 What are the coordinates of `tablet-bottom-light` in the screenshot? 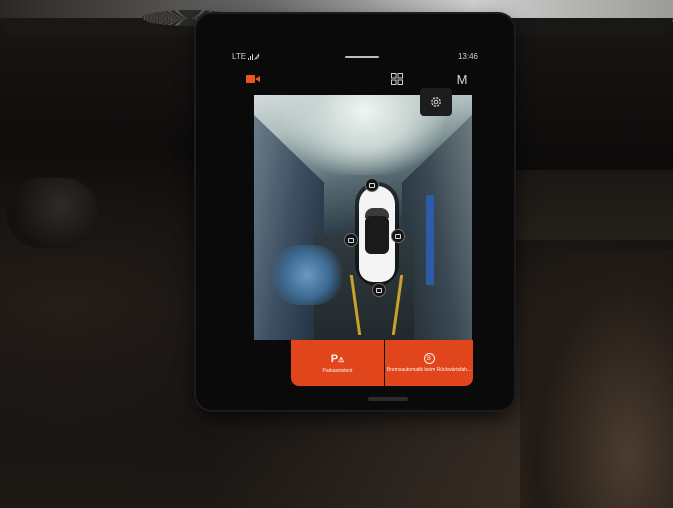 It's located at (388, 399).